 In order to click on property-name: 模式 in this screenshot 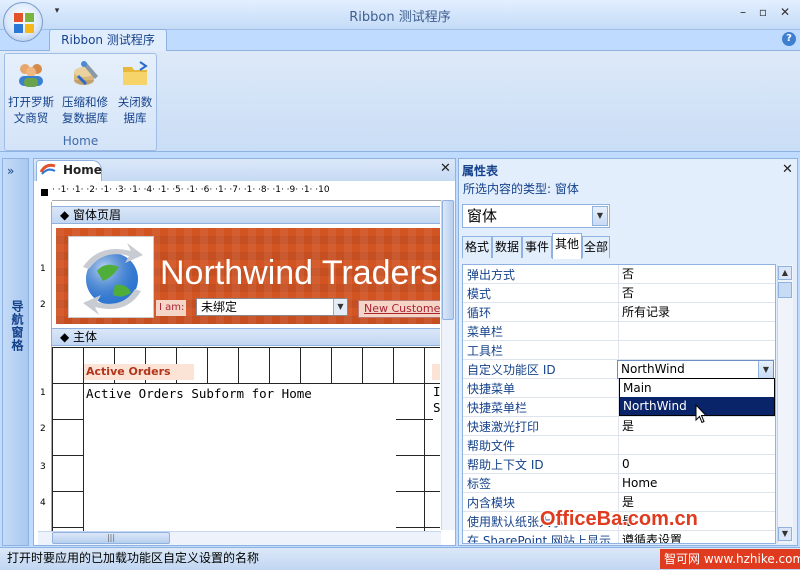, I will do `click(479, 294)`.